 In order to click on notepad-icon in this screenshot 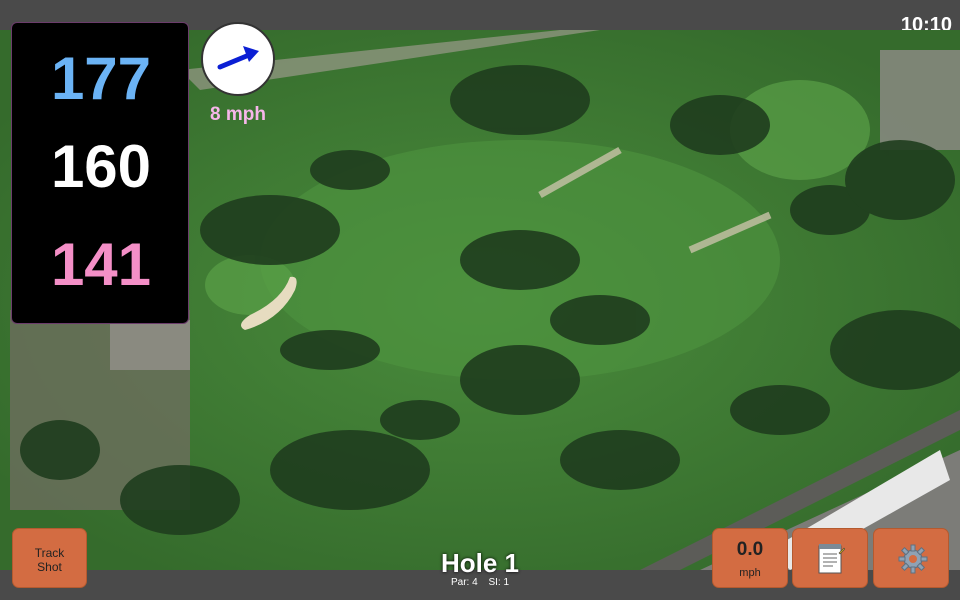, I will do `click(831, 559)`.